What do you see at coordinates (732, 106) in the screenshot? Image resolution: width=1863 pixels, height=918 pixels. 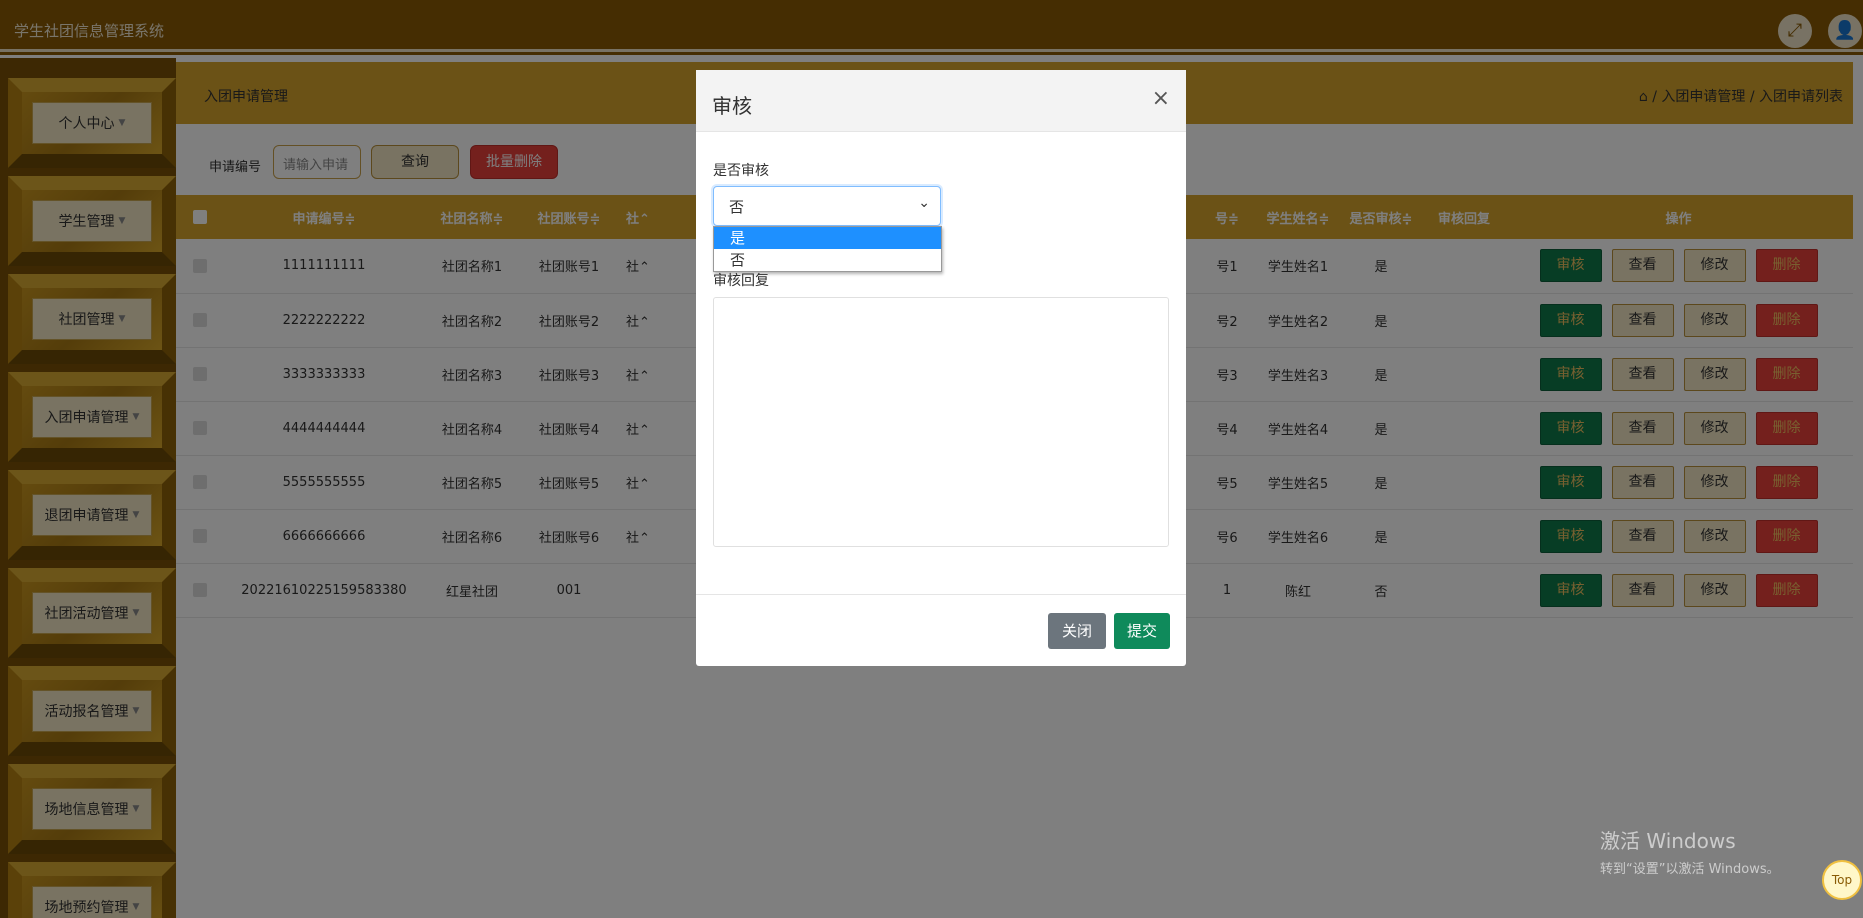 I see `modal-title: 审核` at bounding box center [732, 106].